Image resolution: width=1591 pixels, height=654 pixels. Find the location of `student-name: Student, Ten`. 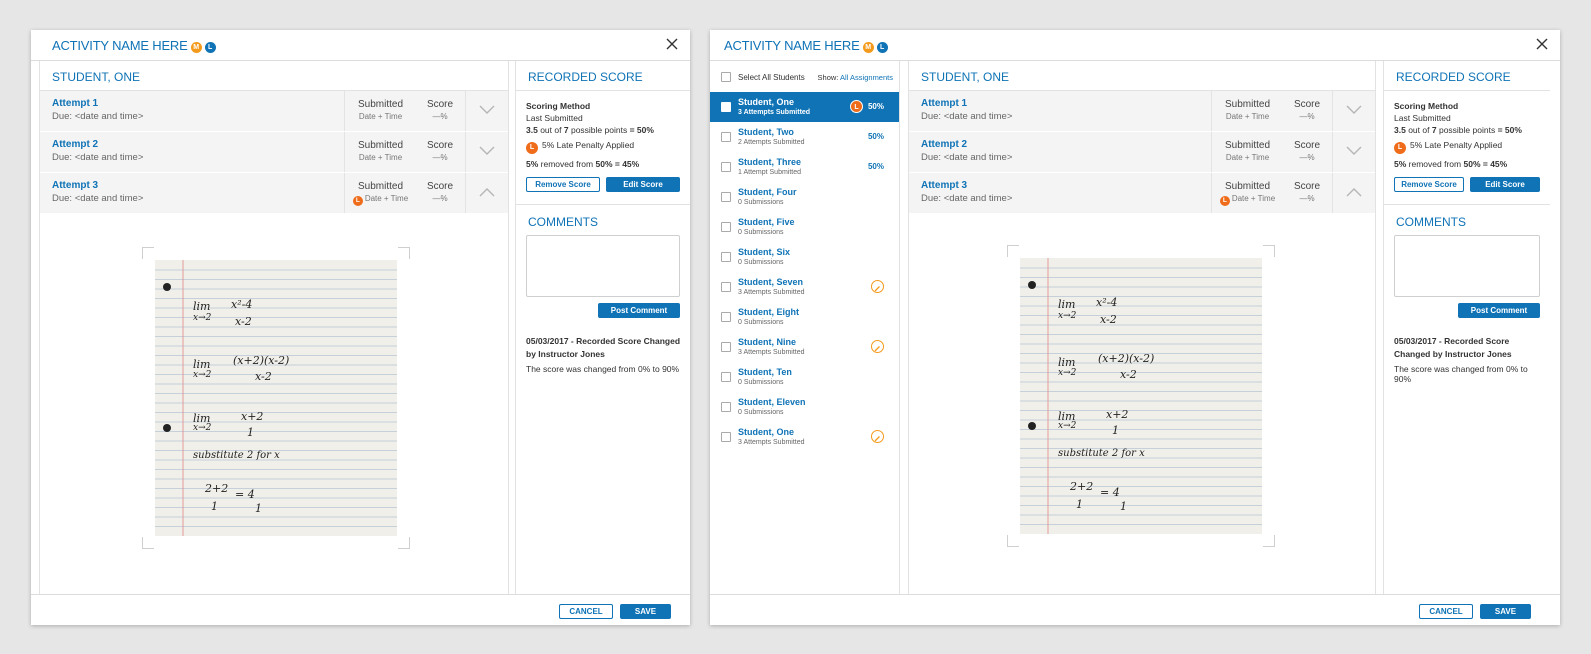

student-name: Student, Ten is located at coordinates (765, 372).